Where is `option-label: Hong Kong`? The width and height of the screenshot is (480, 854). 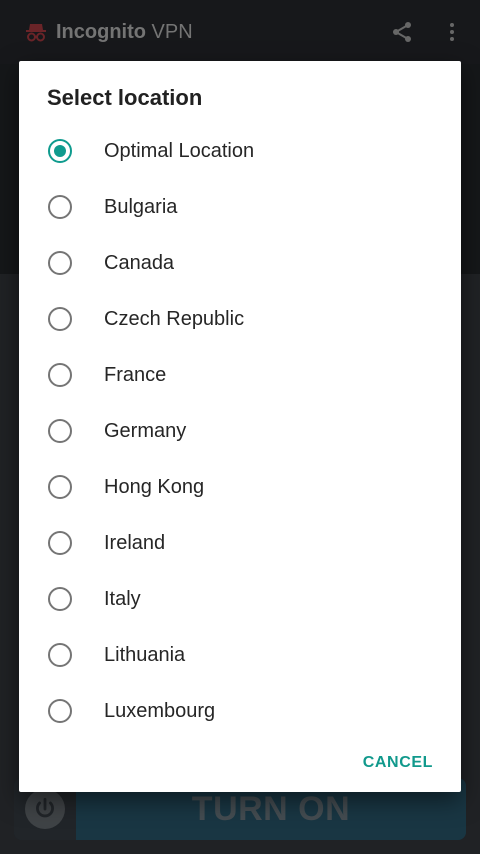 option-label: Hong Kong is located at coordinates (154, 486).